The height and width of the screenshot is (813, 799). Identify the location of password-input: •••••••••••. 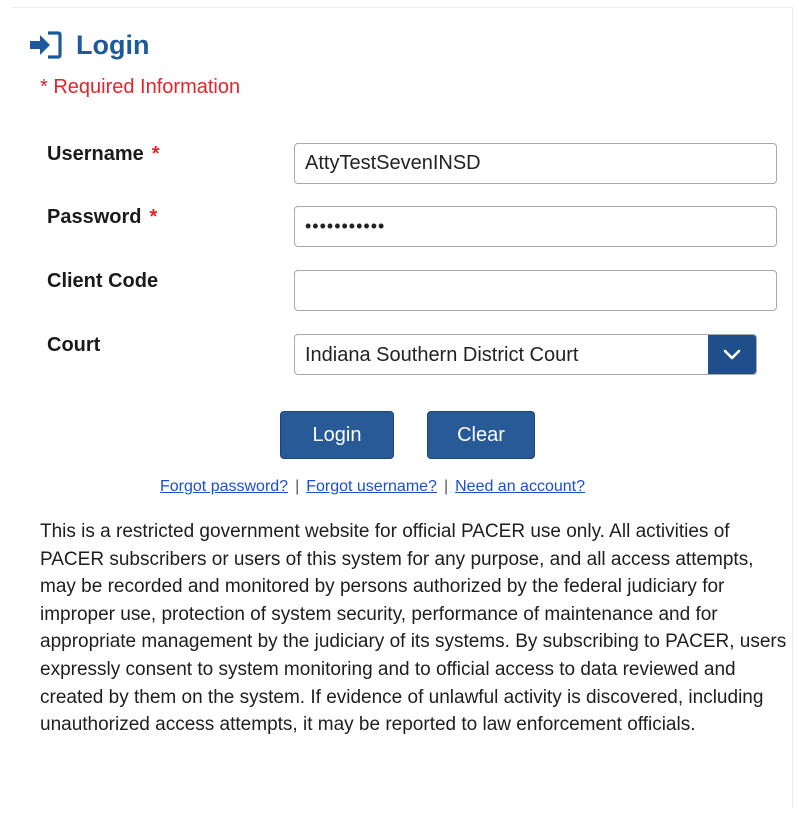
(535, 226).